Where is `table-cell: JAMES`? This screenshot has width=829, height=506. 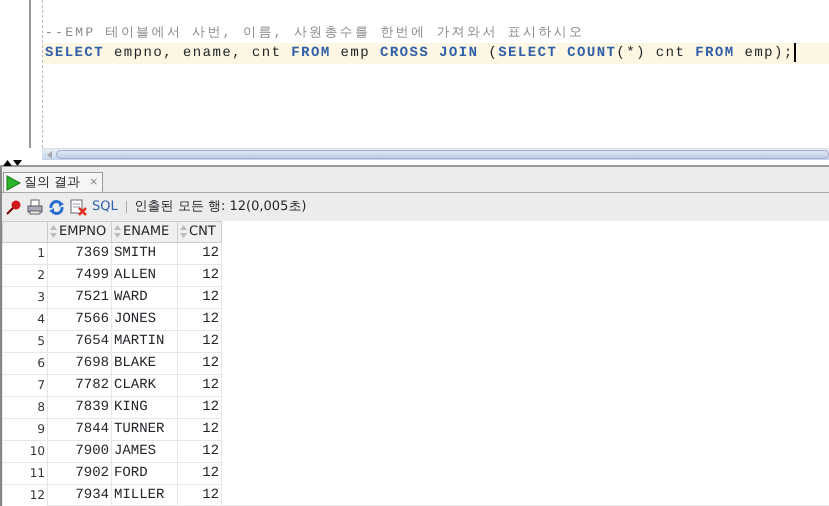
table-cell: JAMES is located at coordinates (145, 451).